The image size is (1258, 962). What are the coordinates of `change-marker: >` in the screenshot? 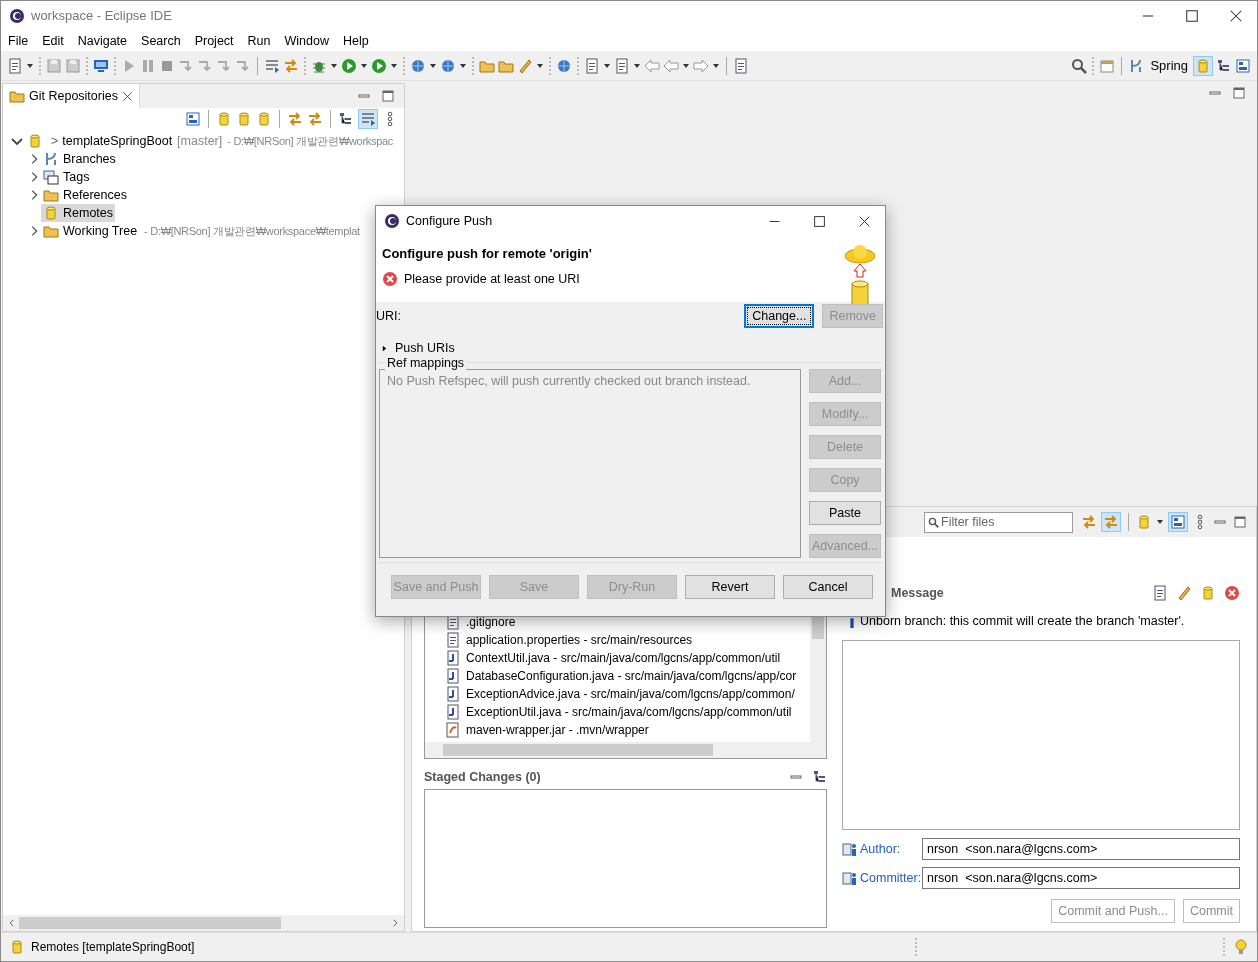 It's located at (55, 141).